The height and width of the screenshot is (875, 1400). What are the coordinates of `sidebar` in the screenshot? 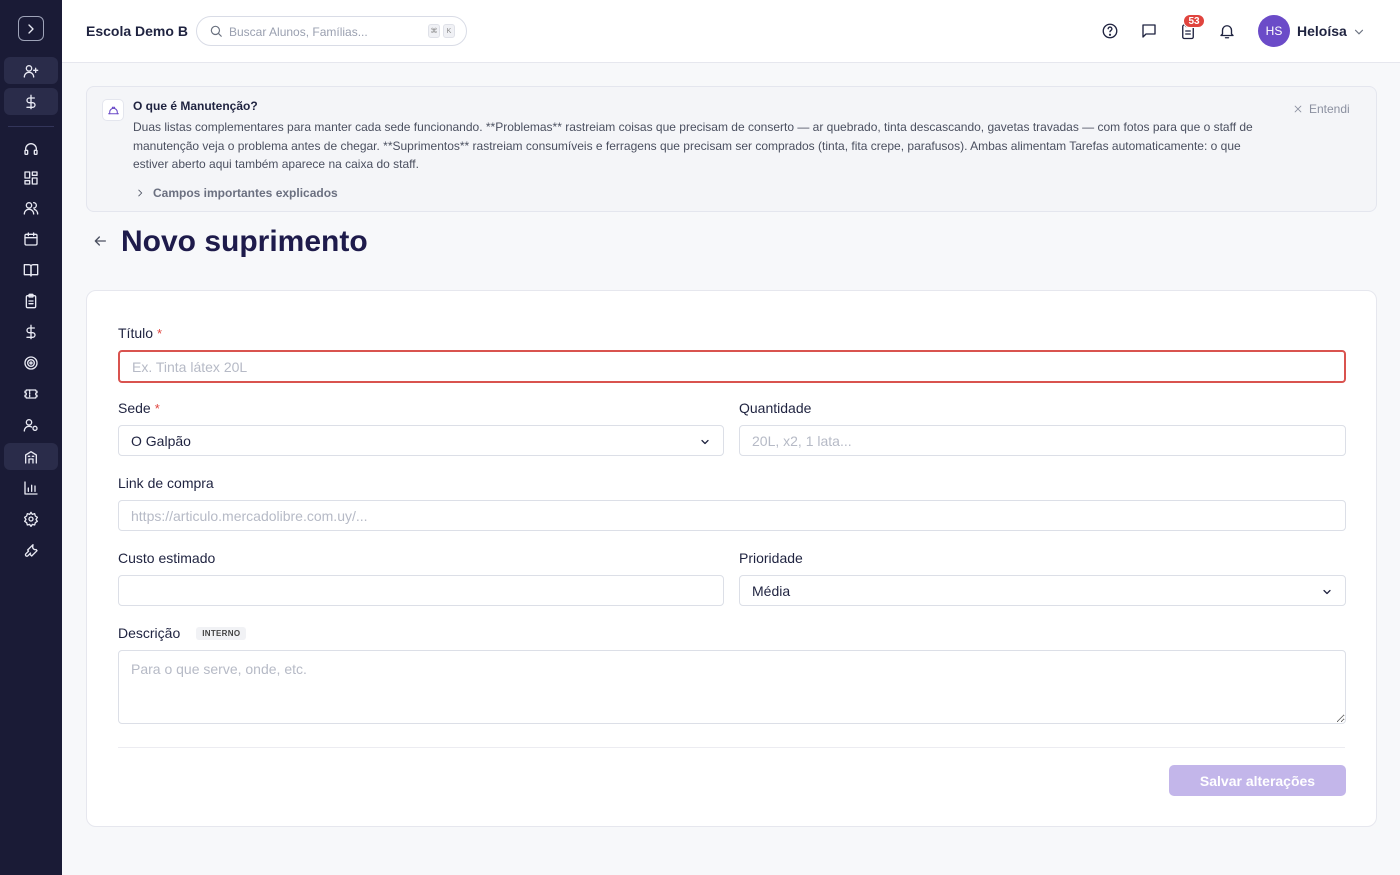 It's located at (31, 437).